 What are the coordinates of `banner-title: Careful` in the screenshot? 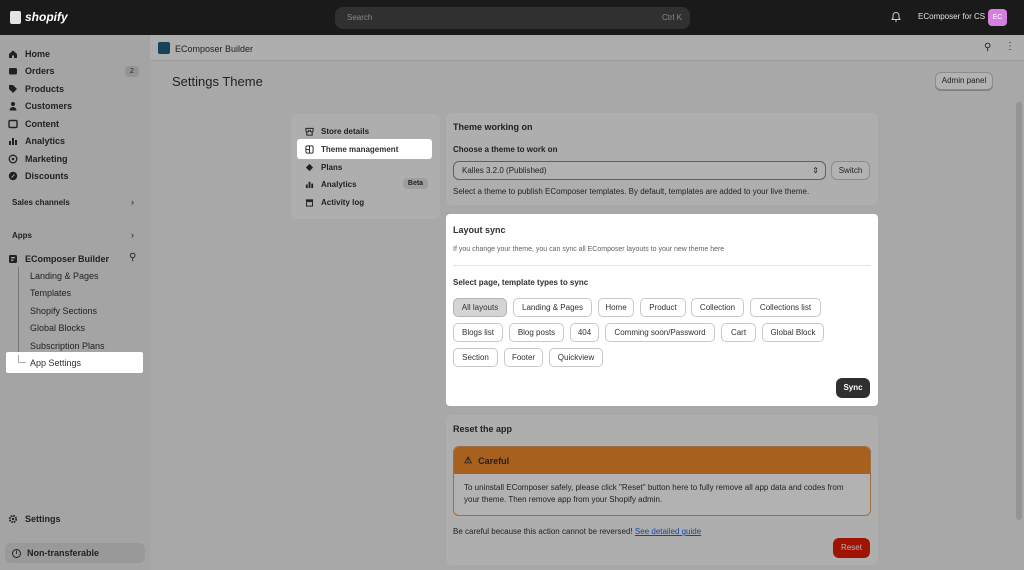 It's located at (494, 460).